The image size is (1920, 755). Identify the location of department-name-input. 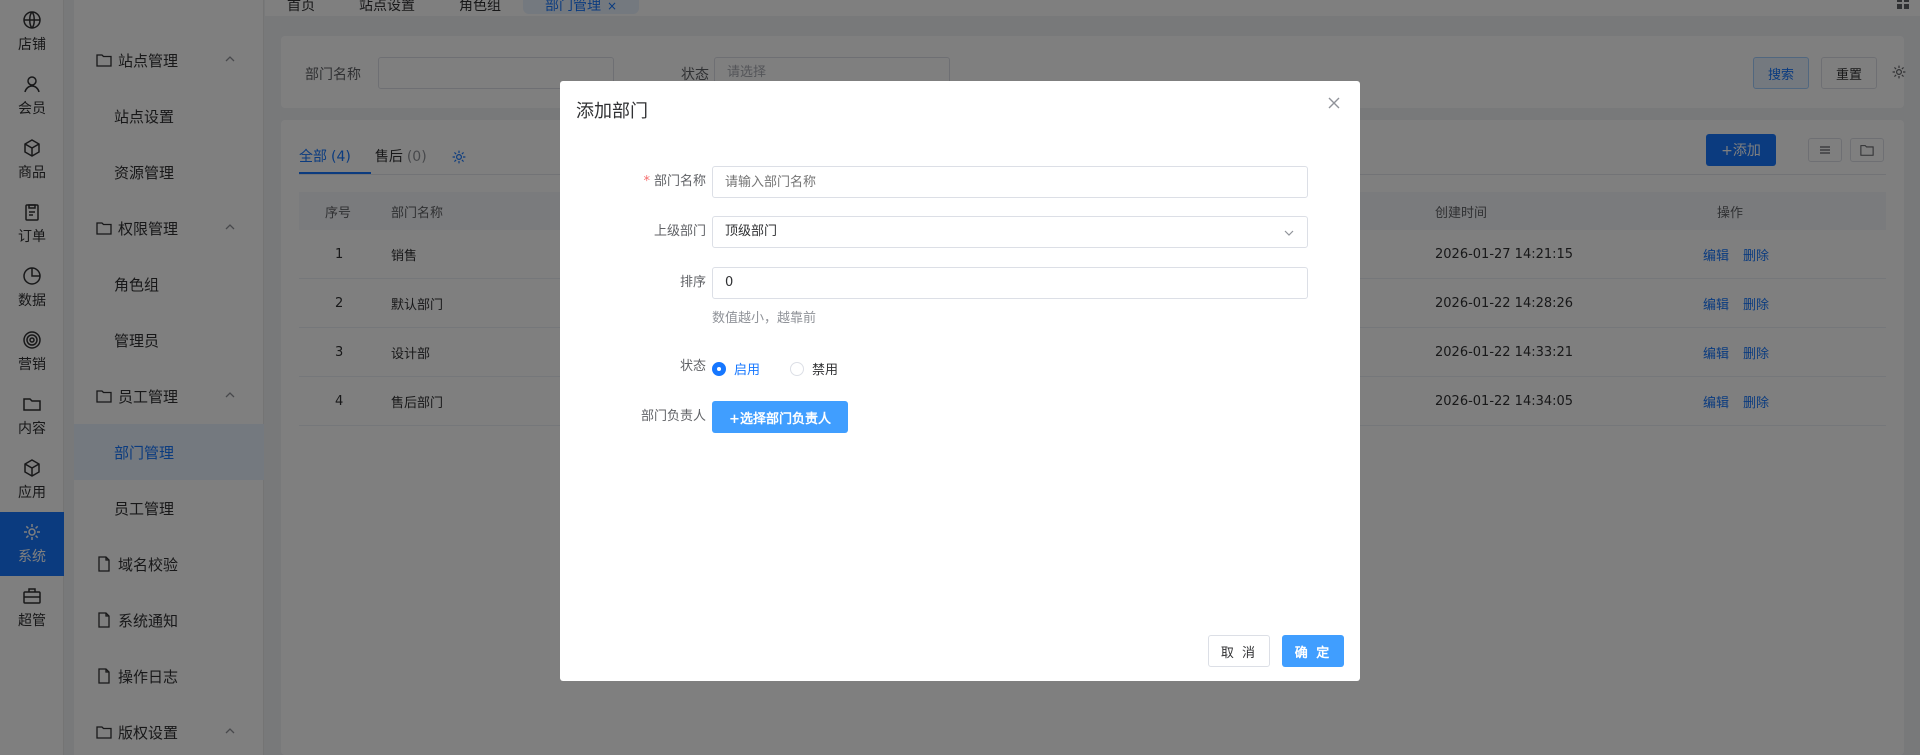
(1010, 182).